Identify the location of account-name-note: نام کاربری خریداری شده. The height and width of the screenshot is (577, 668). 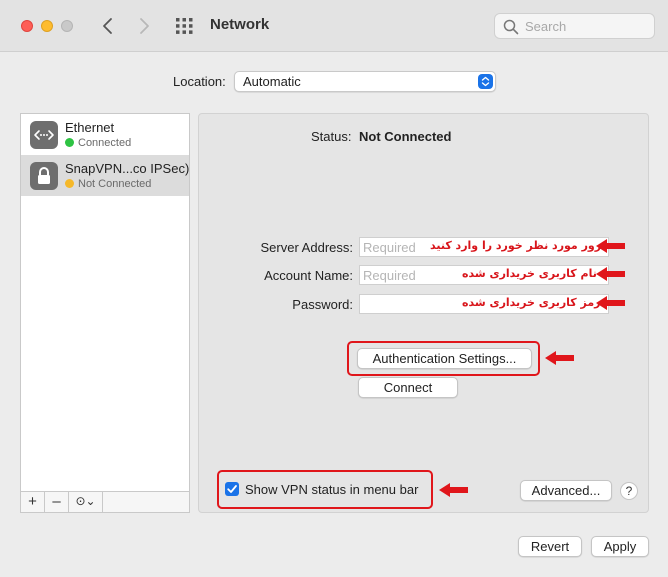
(529, 273).